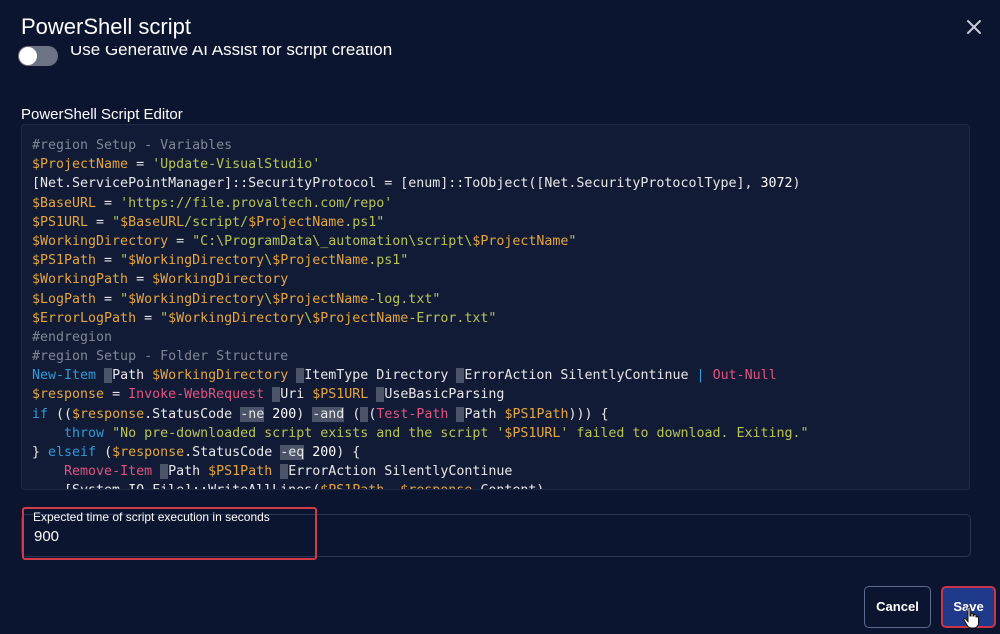 The image size is (1000, 634). Describe the element at coordinates (897, 607) in the screenshot. I see `cancel-button: Cancel` at that location.